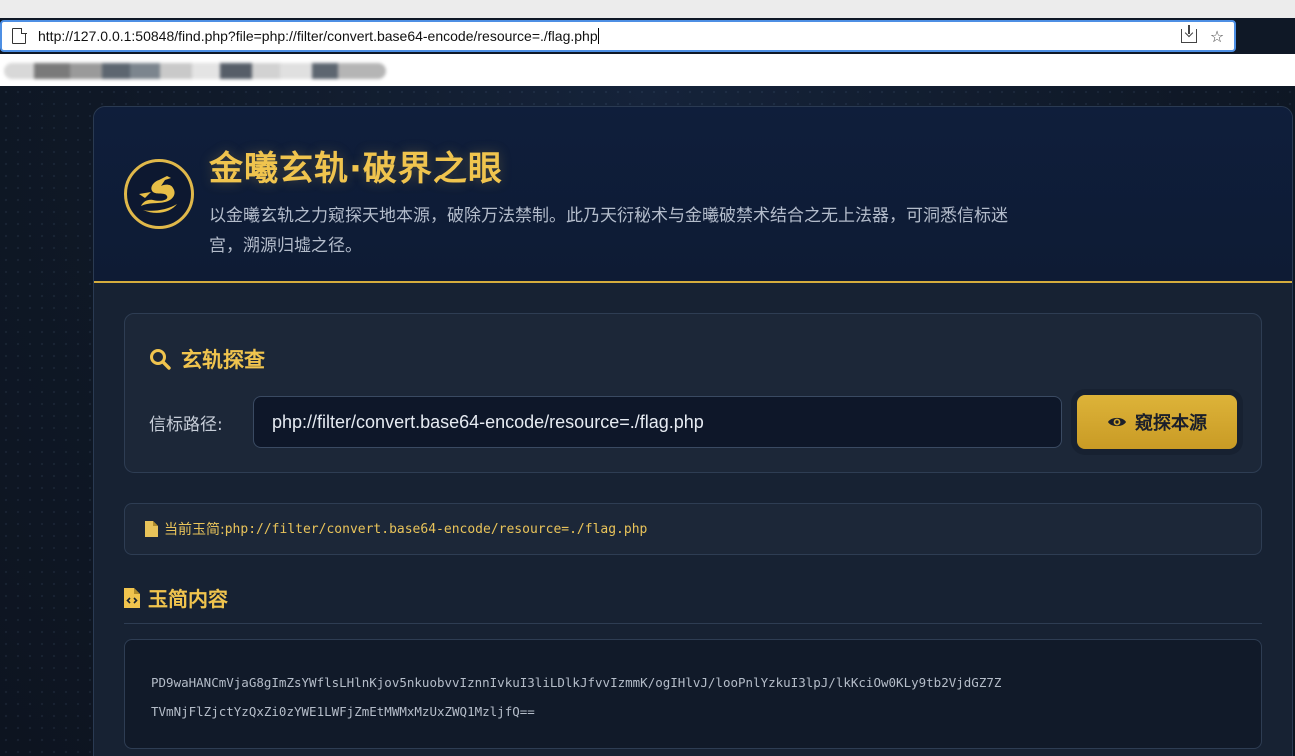  Describe the element at coordinates (657, 422) in the screenshot. I see `path-input` at that location.